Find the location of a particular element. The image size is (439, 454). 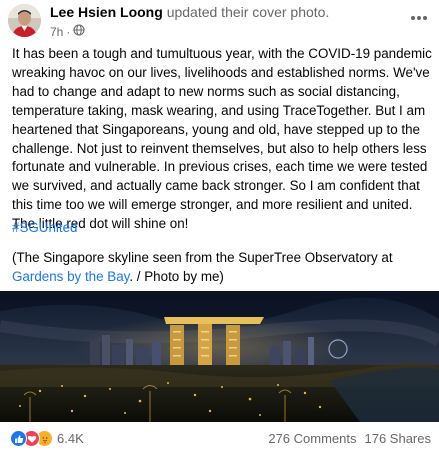

more-options-button is located at coordinates (419, 18).